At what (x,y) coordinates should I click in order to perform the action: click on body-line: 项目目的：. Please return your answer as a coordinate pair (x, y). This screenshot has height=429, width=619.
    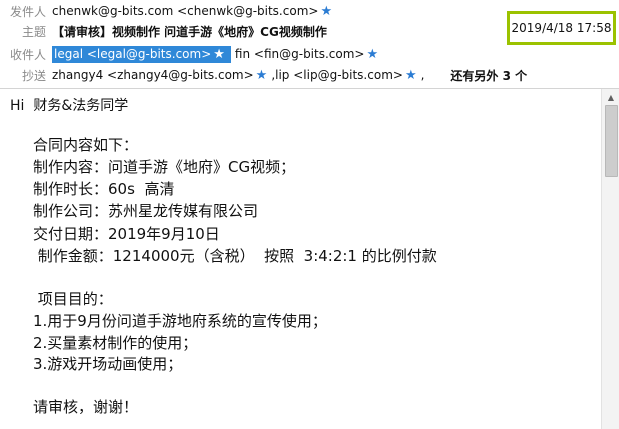
    Looking at the image, I should click on (73, 299).